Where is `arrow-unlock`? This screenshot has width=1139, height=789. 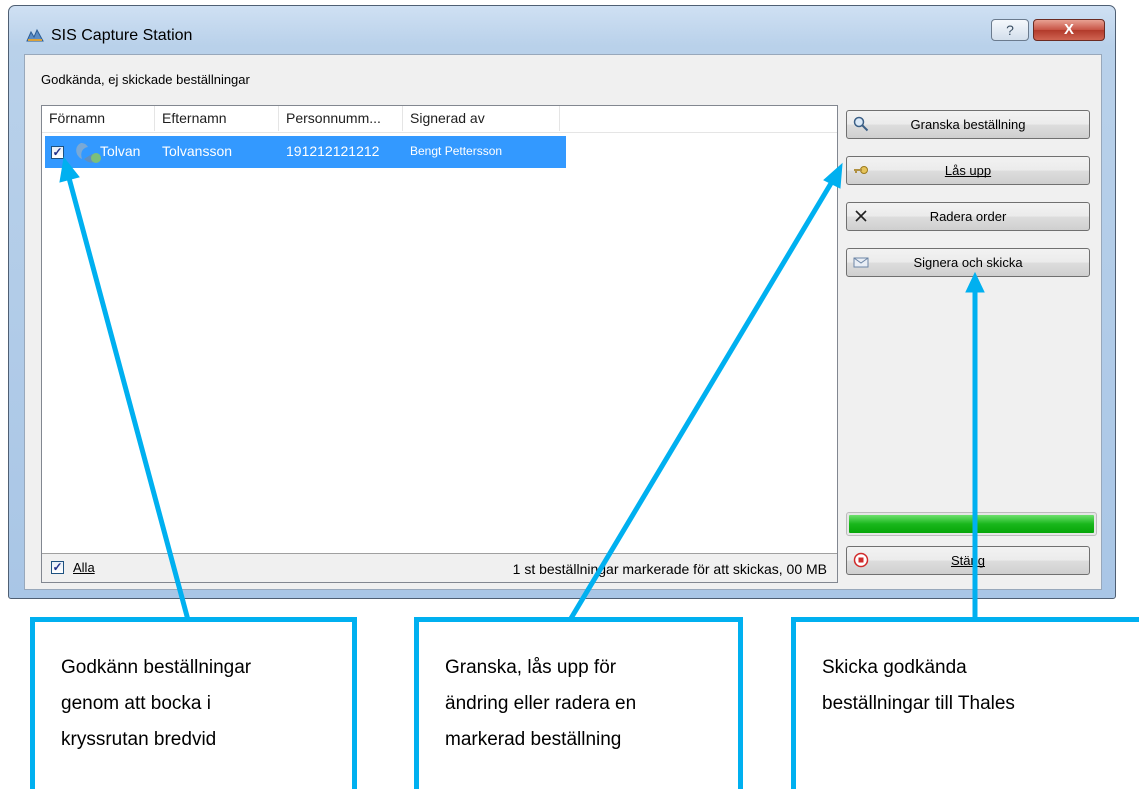
arrow-unlock is located at coordinates (701, 400).